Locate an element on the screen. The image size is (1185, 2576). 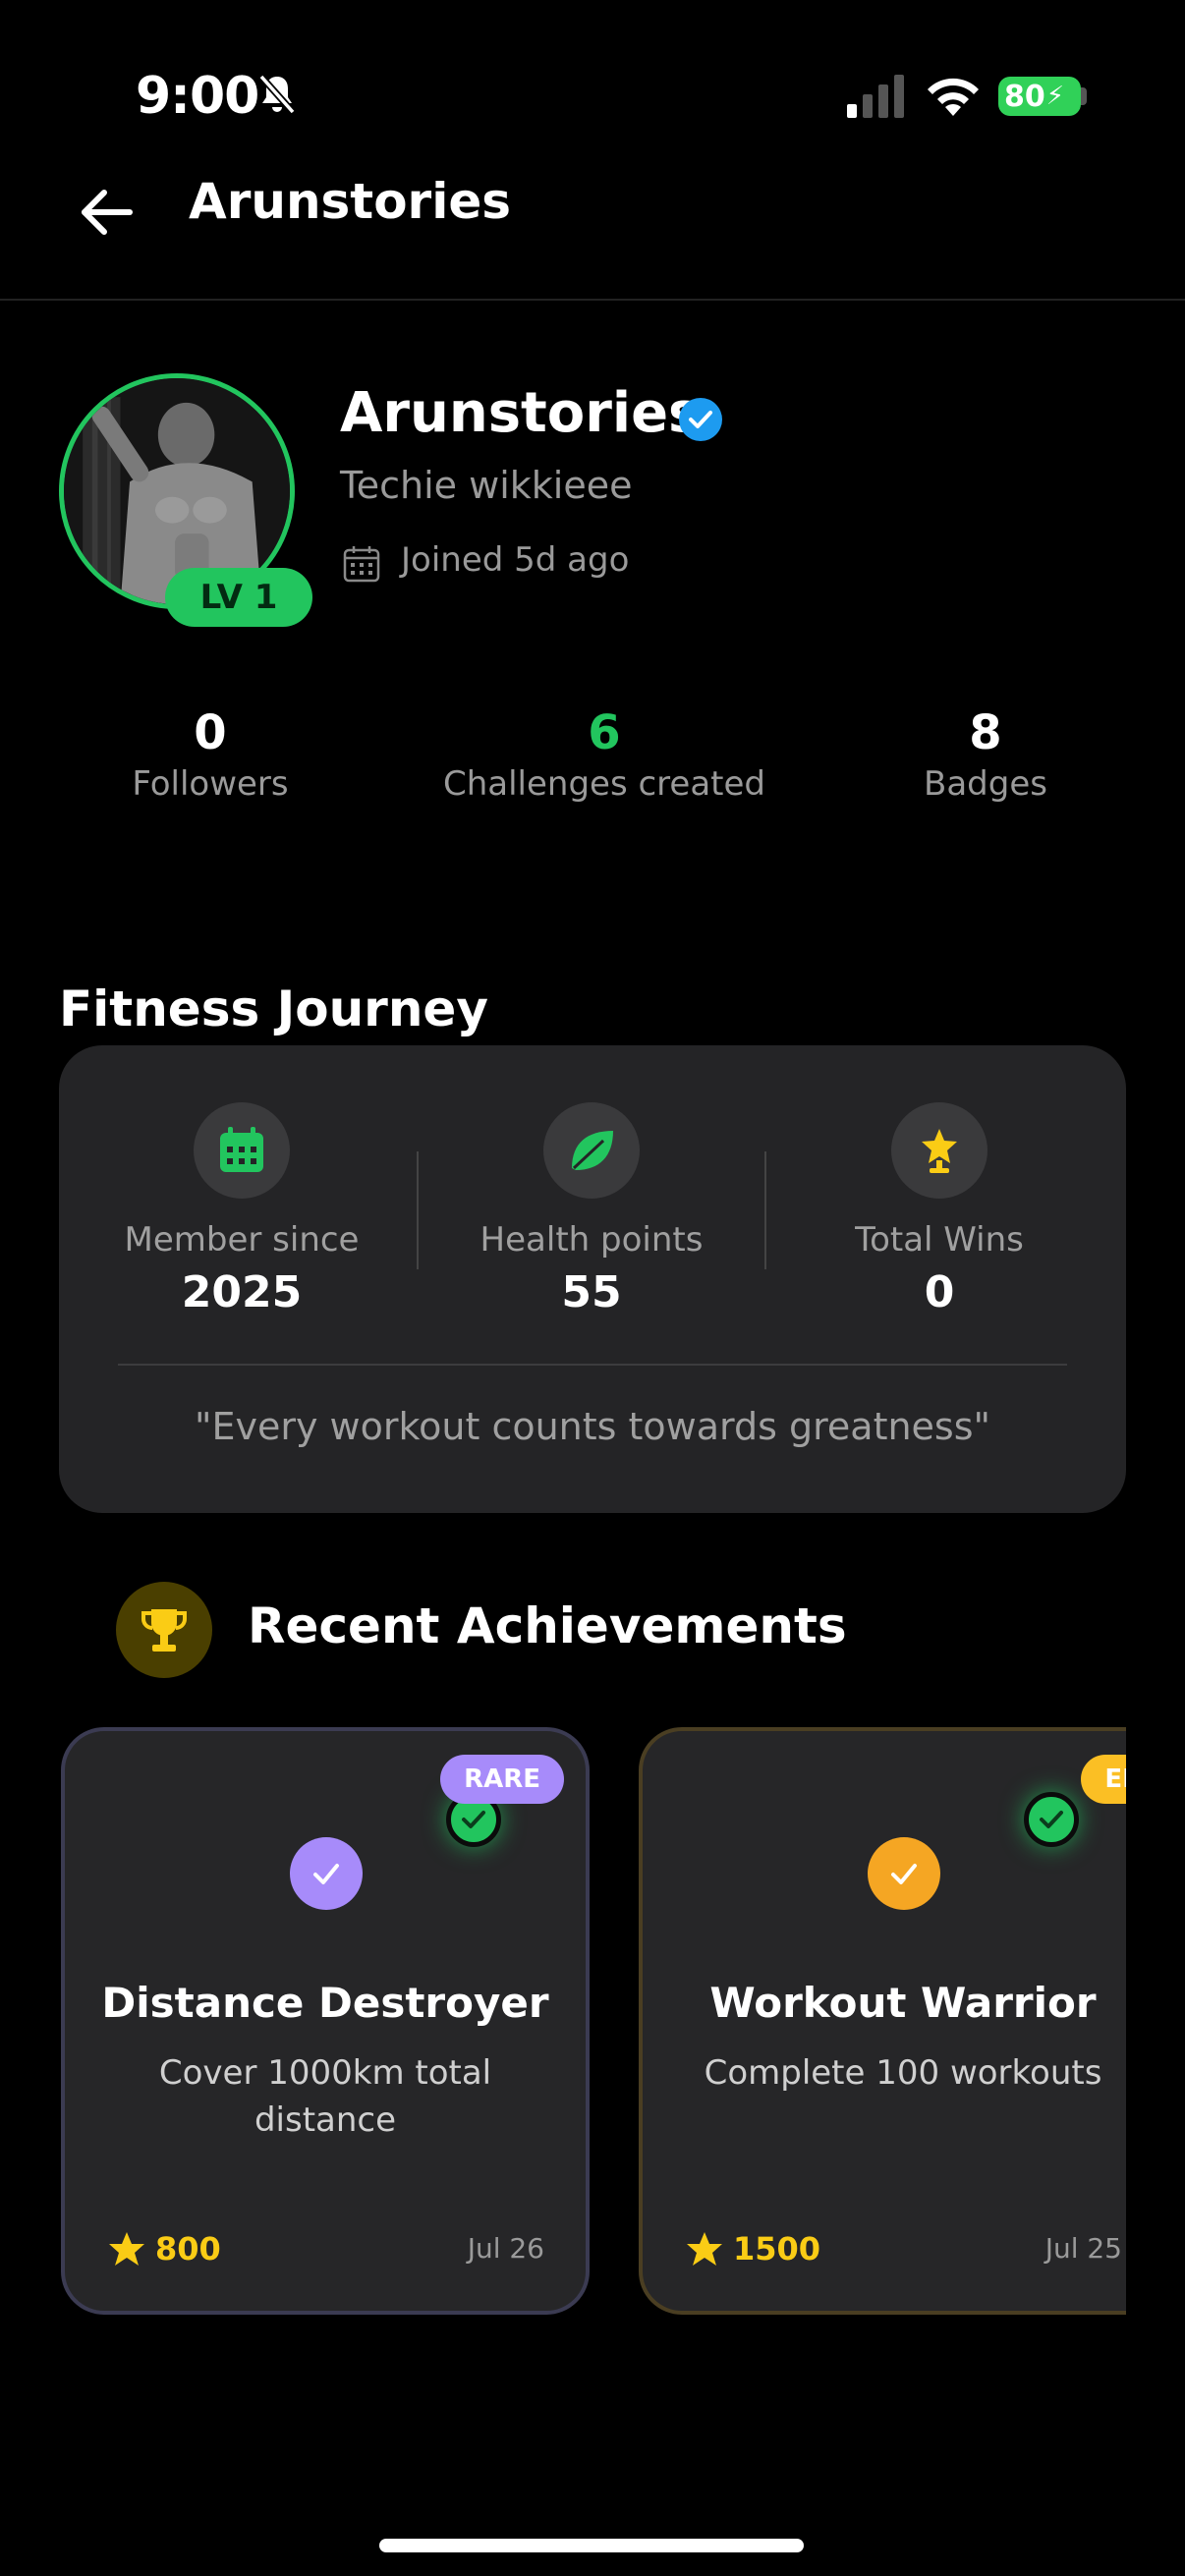
charging-bolt-icon: ⚡ is located at coordinates (1055, 96).